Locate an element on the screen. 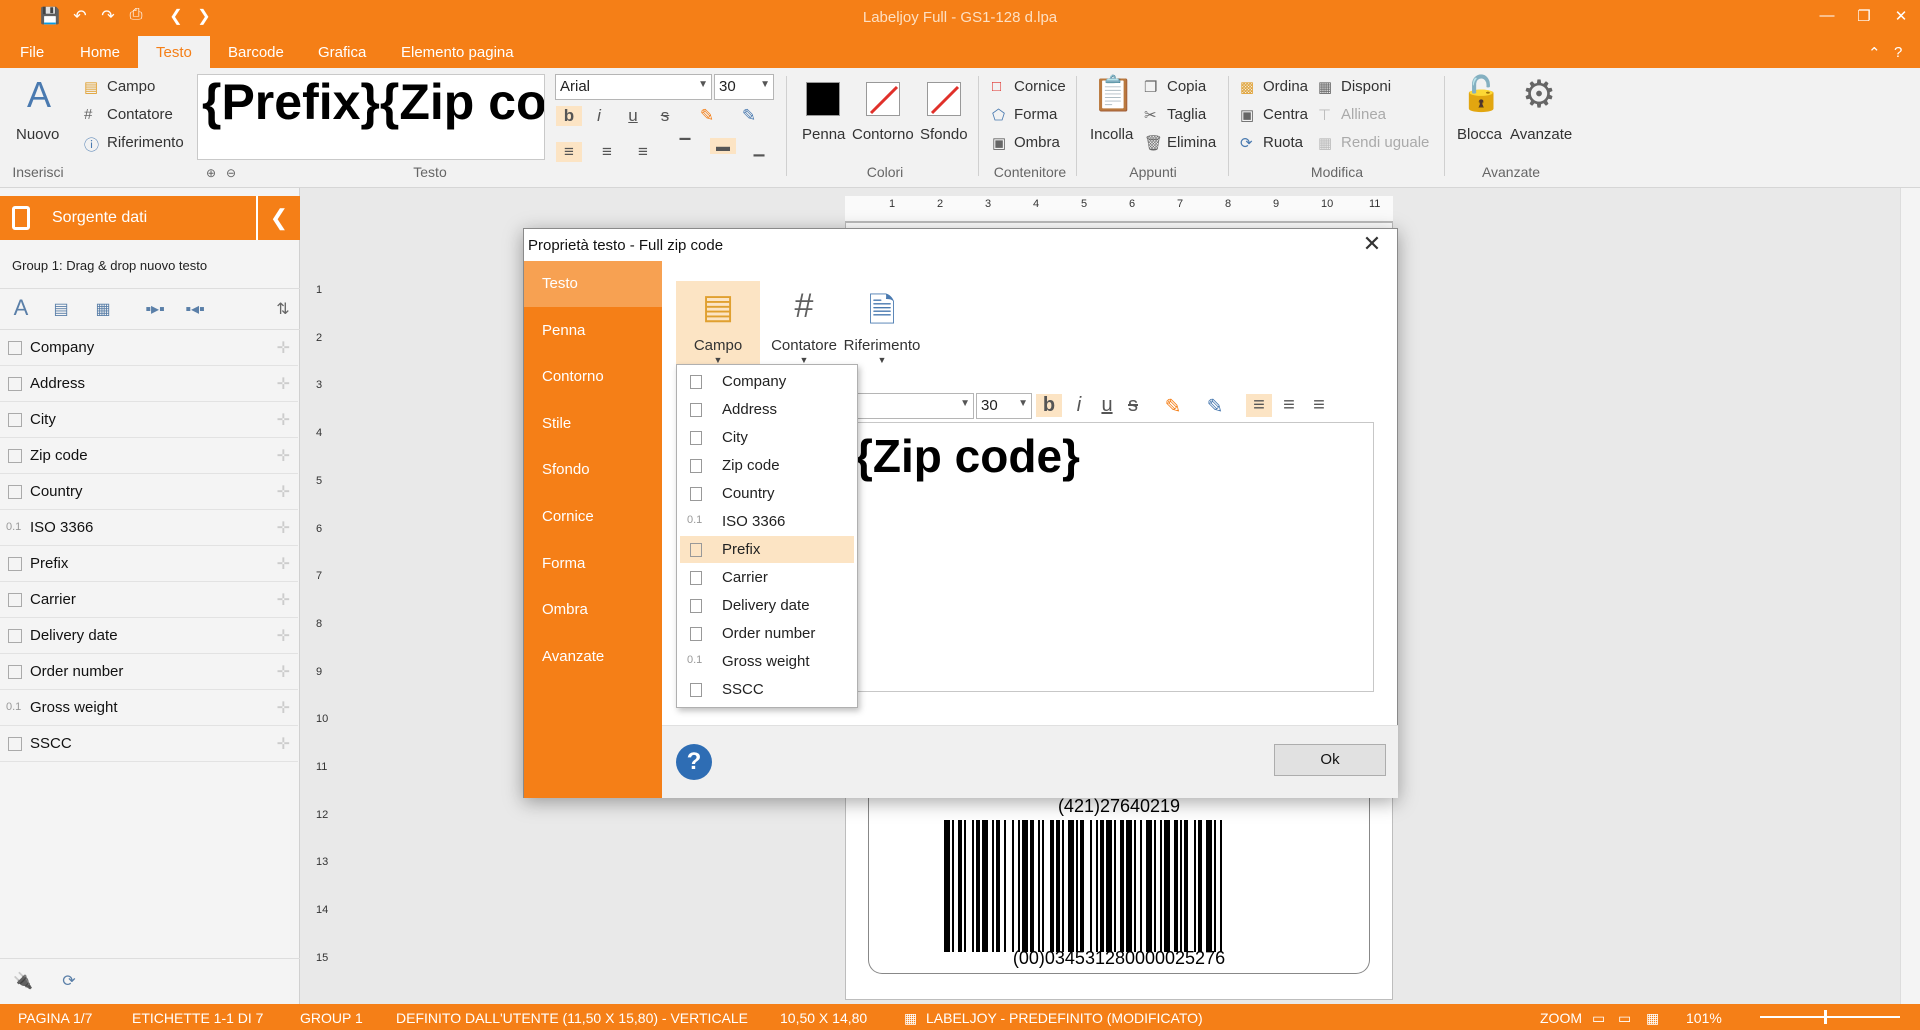  tab-grafica: Grafica is located at coordinates (342, 52).